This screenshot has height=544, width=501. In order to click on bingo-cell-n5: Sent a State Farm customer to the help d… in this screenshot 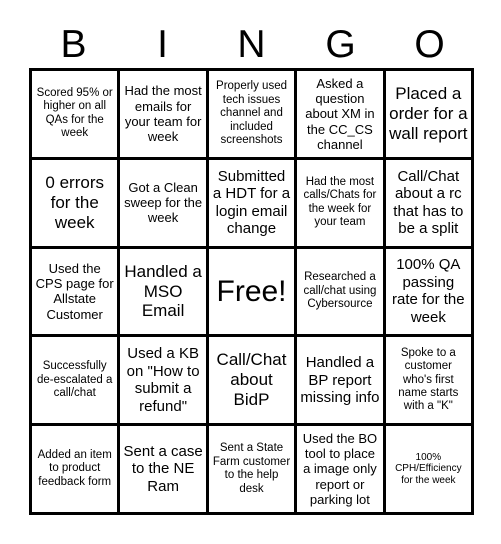, I will do `click(253, 469)`.